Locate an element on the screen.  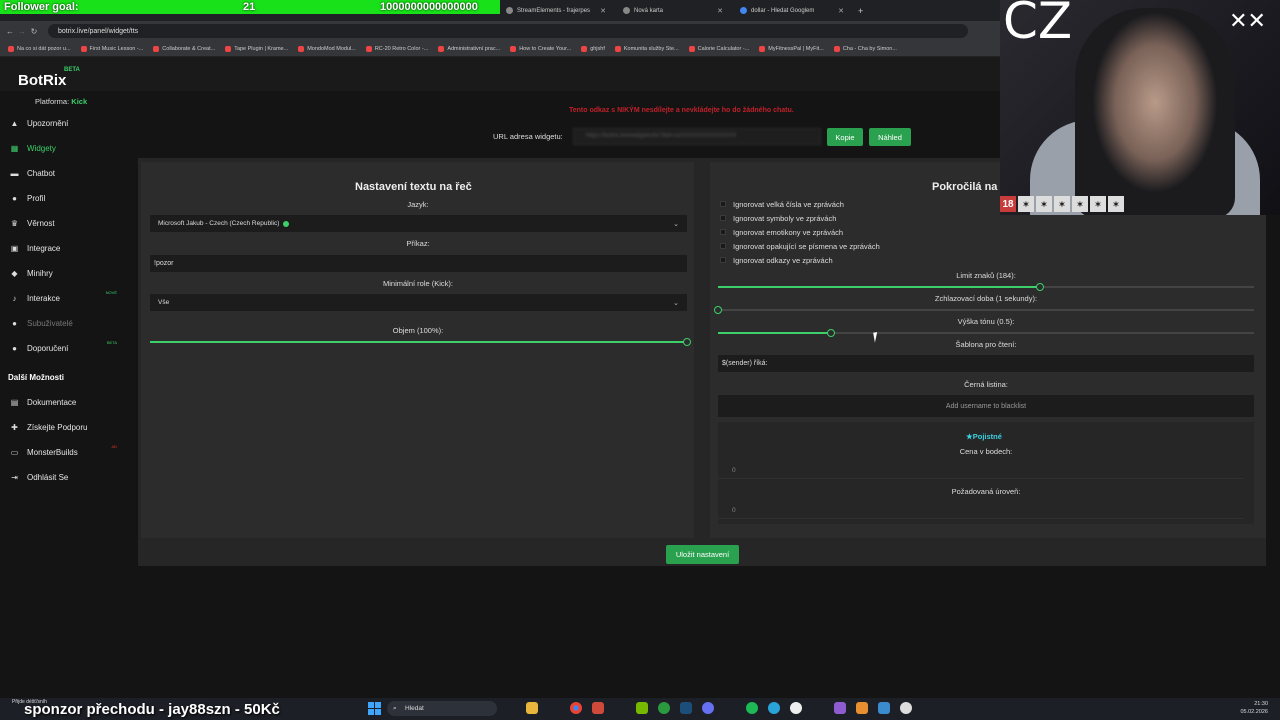
pitch-slider-thumb is located at coordinates (830, 333).